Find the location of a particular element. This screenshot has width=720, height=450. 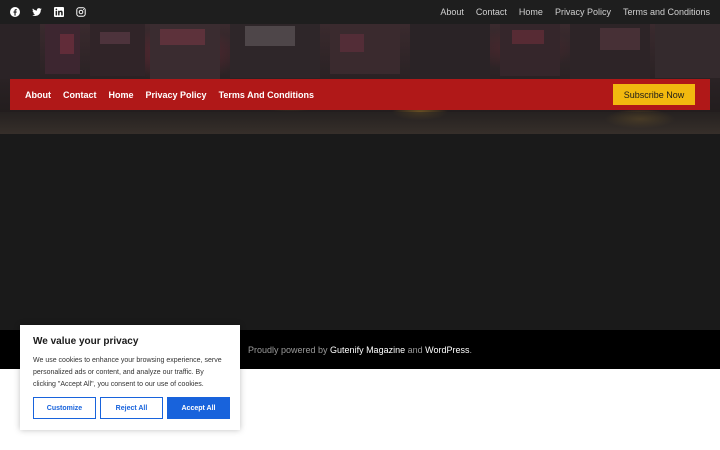

cookie-title: We value your privacy is located at coordinates (86, 341).